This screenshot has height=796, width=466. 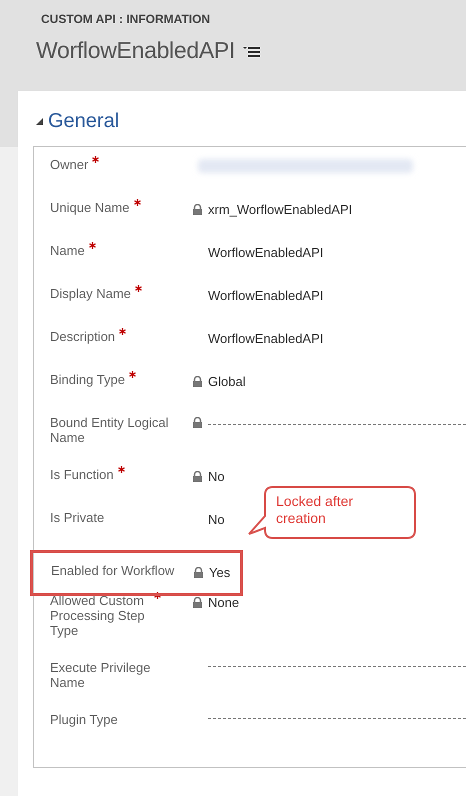 What do you see at coordinates (82, 474) in the screenshot?
I see `field-label: Is Function` at bounding box center [82, 474].